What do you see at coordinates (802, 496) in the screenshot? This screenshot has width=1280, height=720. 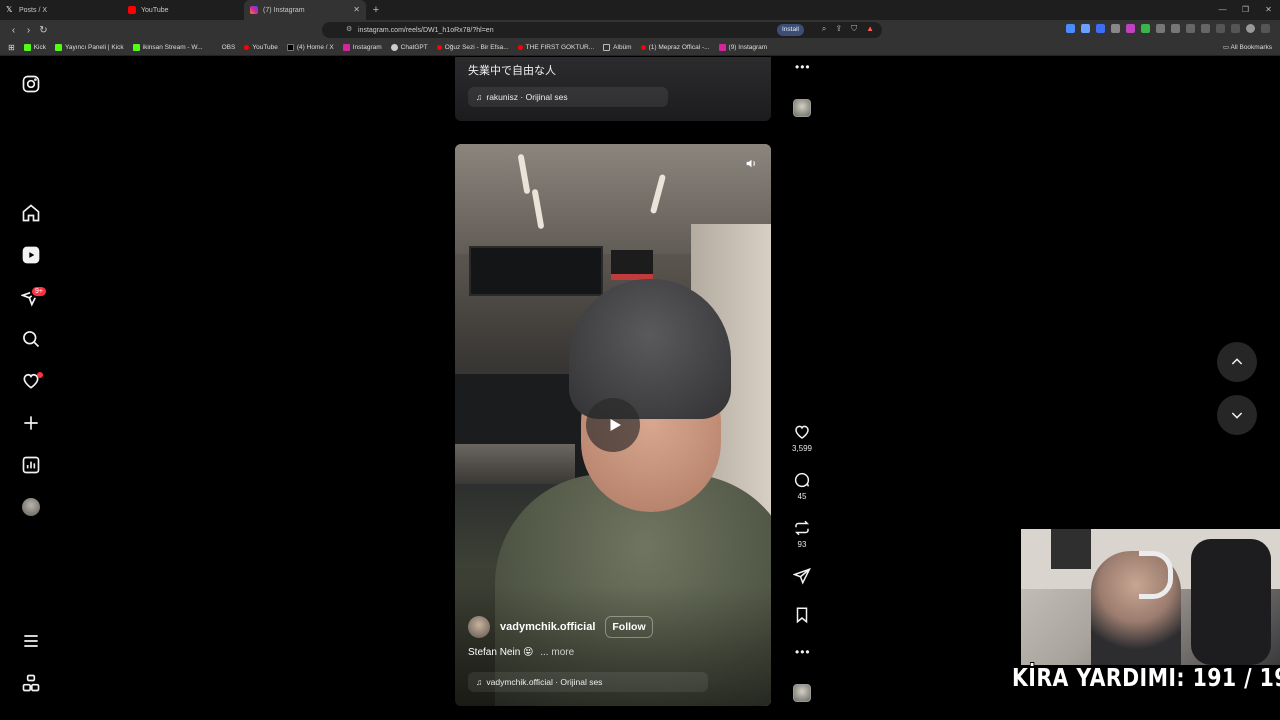 I see `comment-count: 45` at bounding box center [802, 496].